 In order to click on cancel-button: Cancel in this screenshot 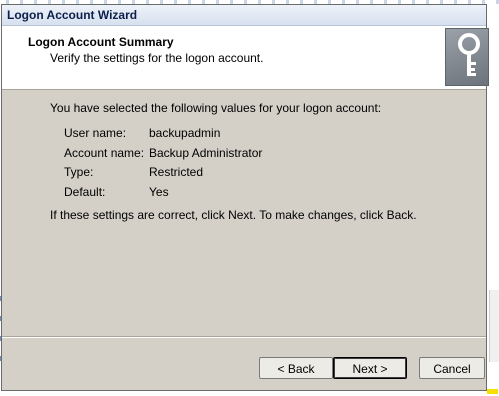, I will do `click(452, 368)`.